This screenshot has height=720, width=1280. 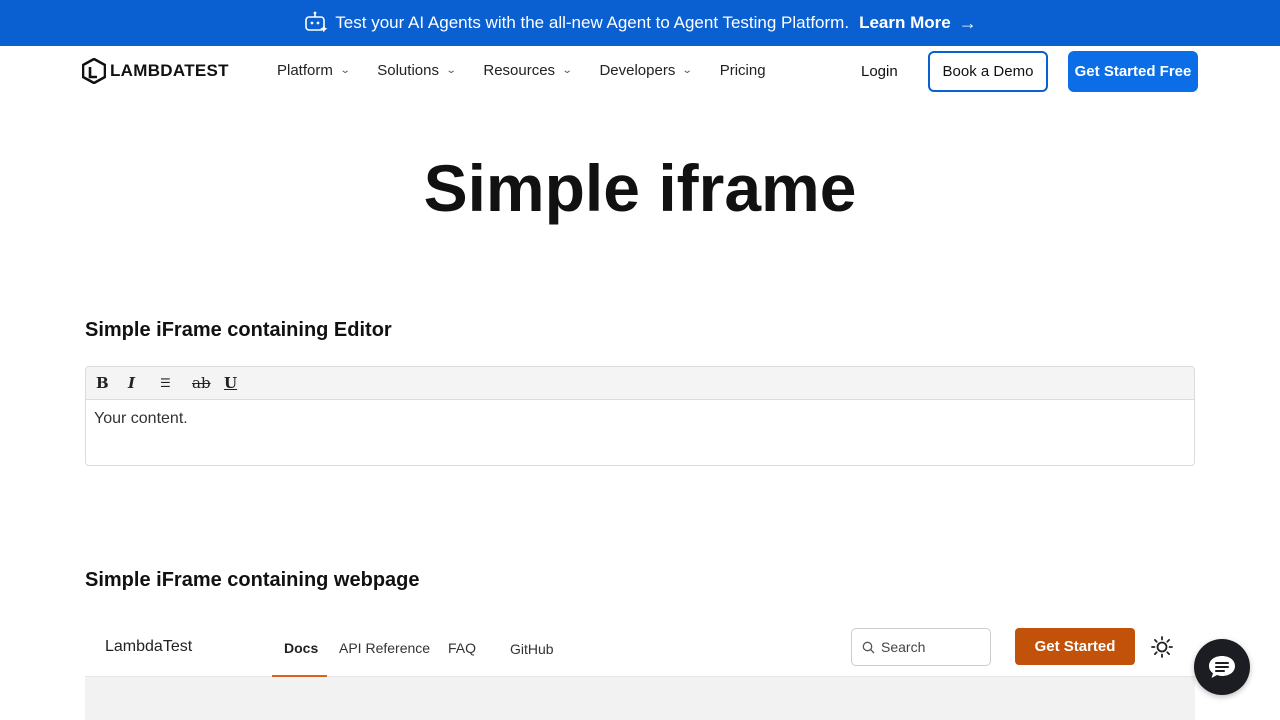 I want to click on nav-developers: Developers ⌄, so click(x=646, y=70).